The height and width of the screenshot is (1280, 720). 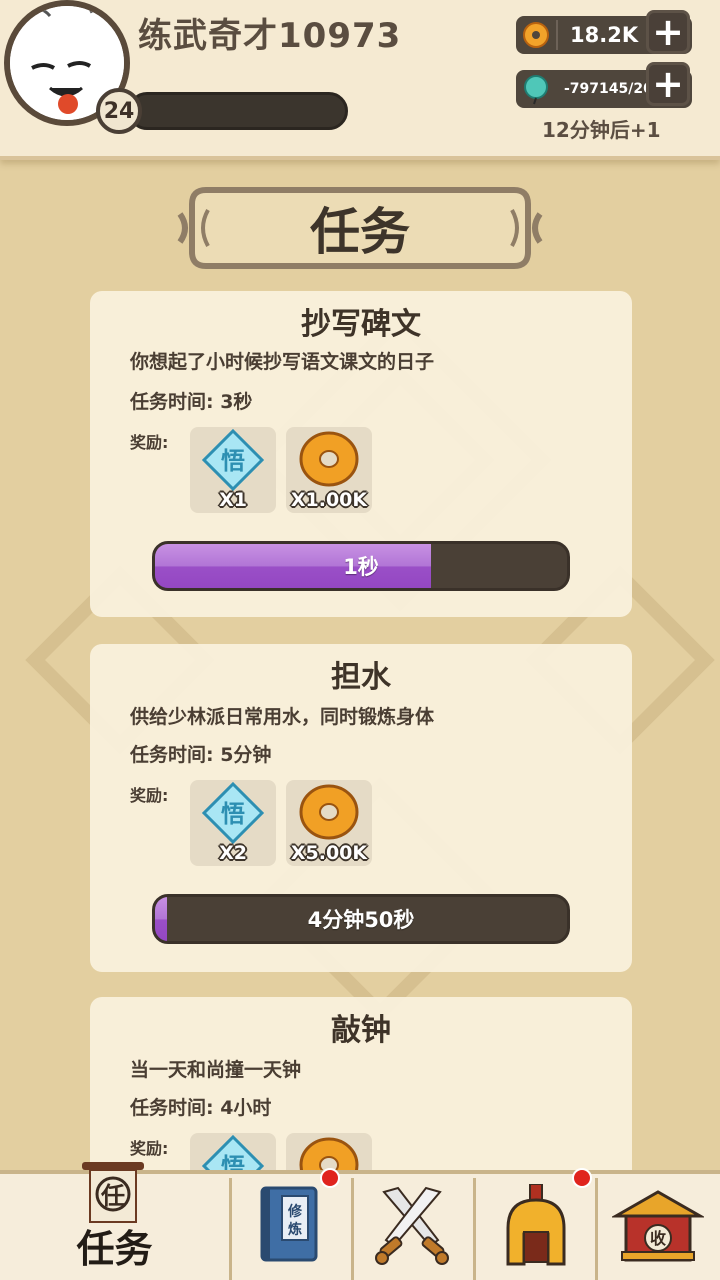 I want to click on reward-insight: 悟 X1, so click(x=233, y=470).